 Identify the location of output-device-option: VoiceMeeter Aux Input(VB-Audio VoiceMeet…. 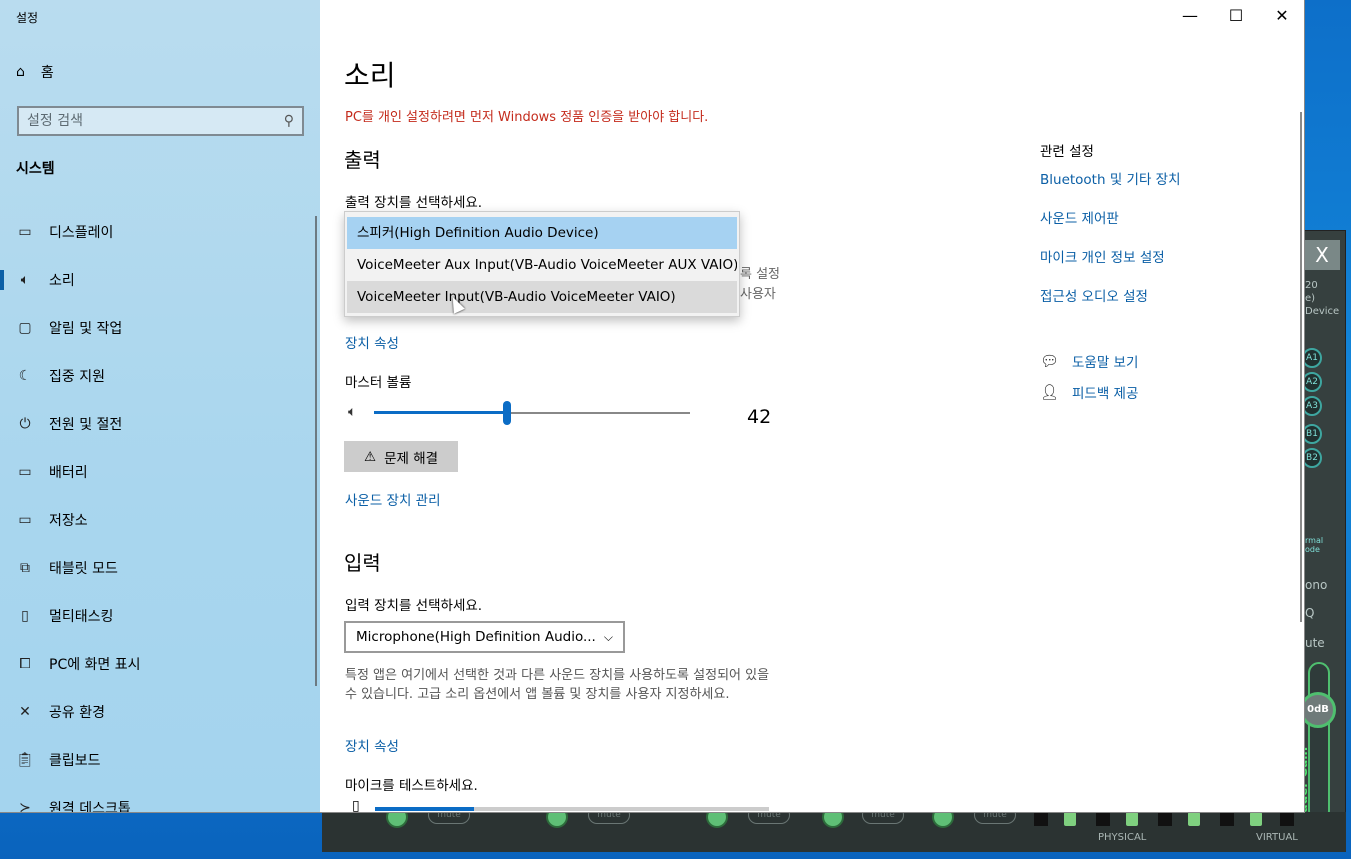
(542, 265).